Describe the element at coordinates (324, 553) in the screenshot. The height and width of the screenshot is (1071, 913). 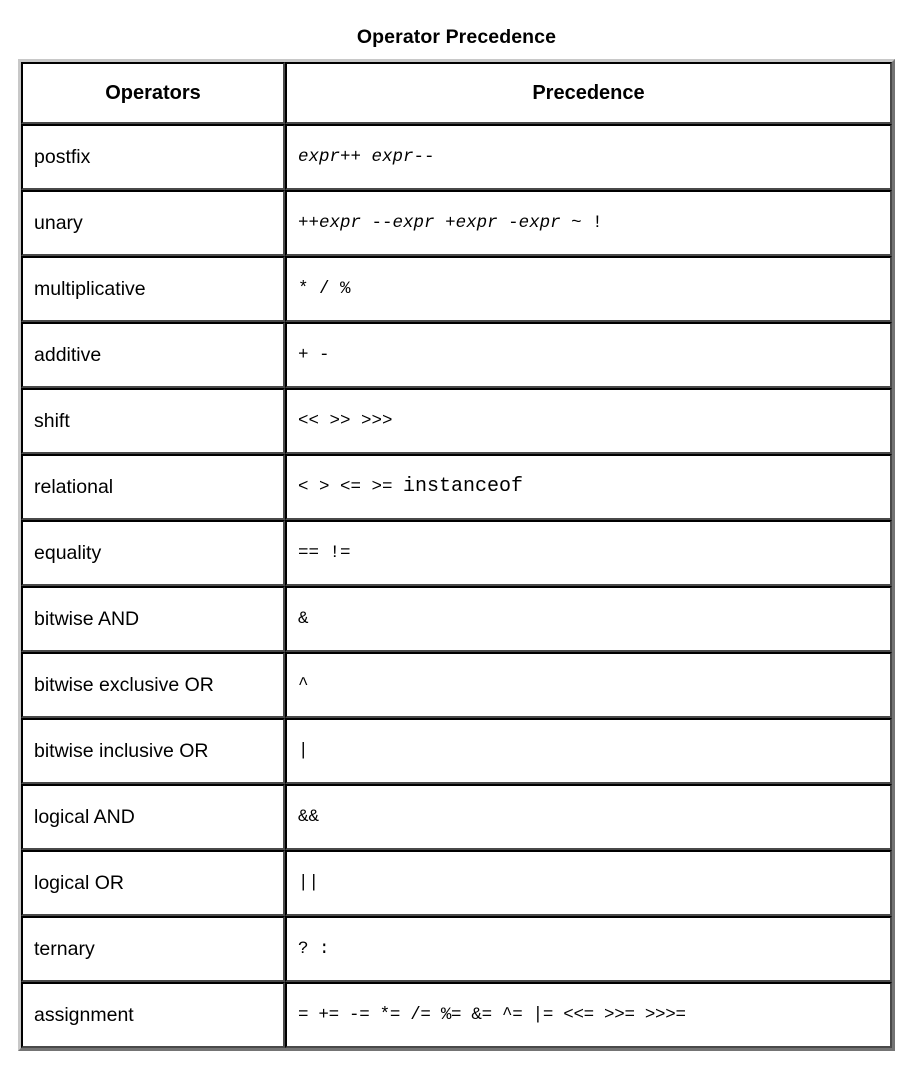
I see `operator-token: == !=` at that location.